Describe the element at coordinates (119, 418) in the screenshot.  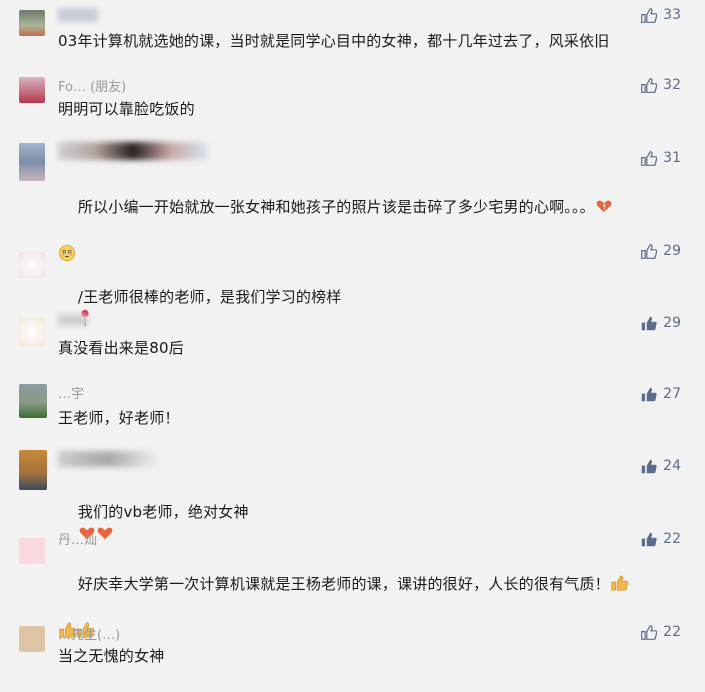
I see `comment-text: 王老师，好老师！` at that location.